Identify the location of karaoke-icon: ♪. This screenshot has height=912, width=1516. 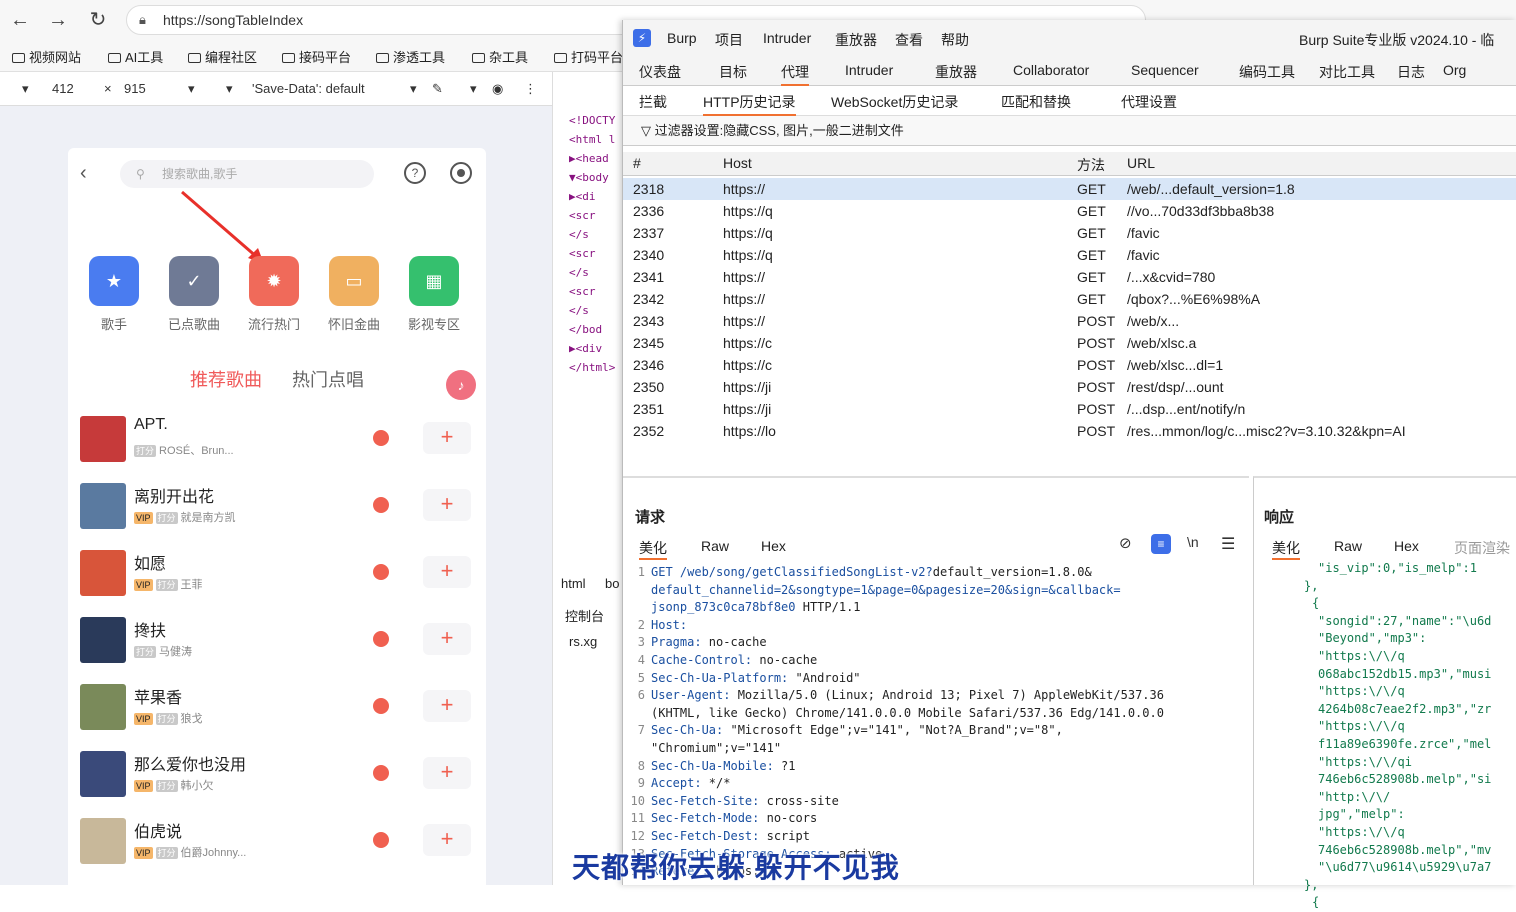
(461, 385).